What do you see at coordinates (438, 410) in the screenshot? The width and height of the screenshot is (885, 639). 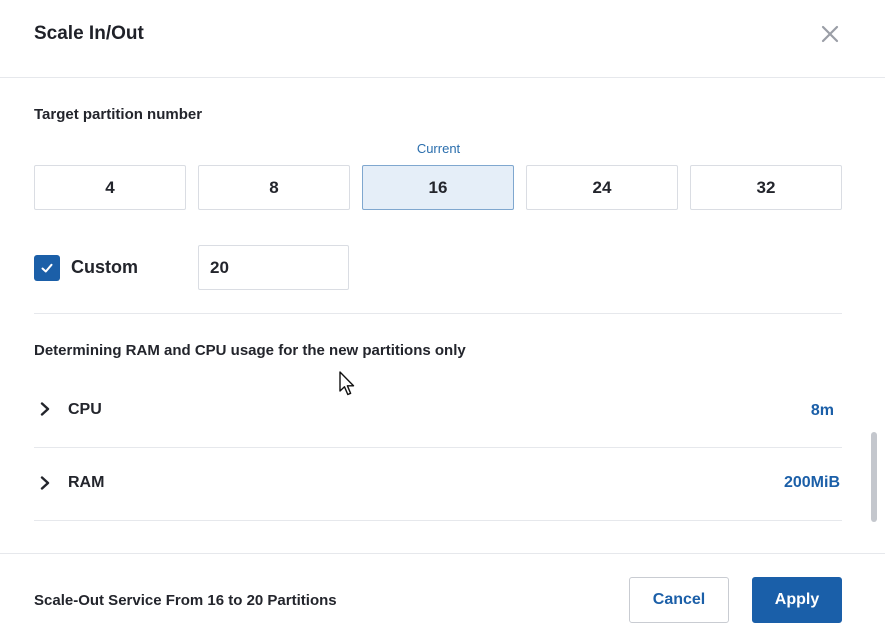 I see `resource-row-cpu: CPU 8m` at bounding box center [438, 410].